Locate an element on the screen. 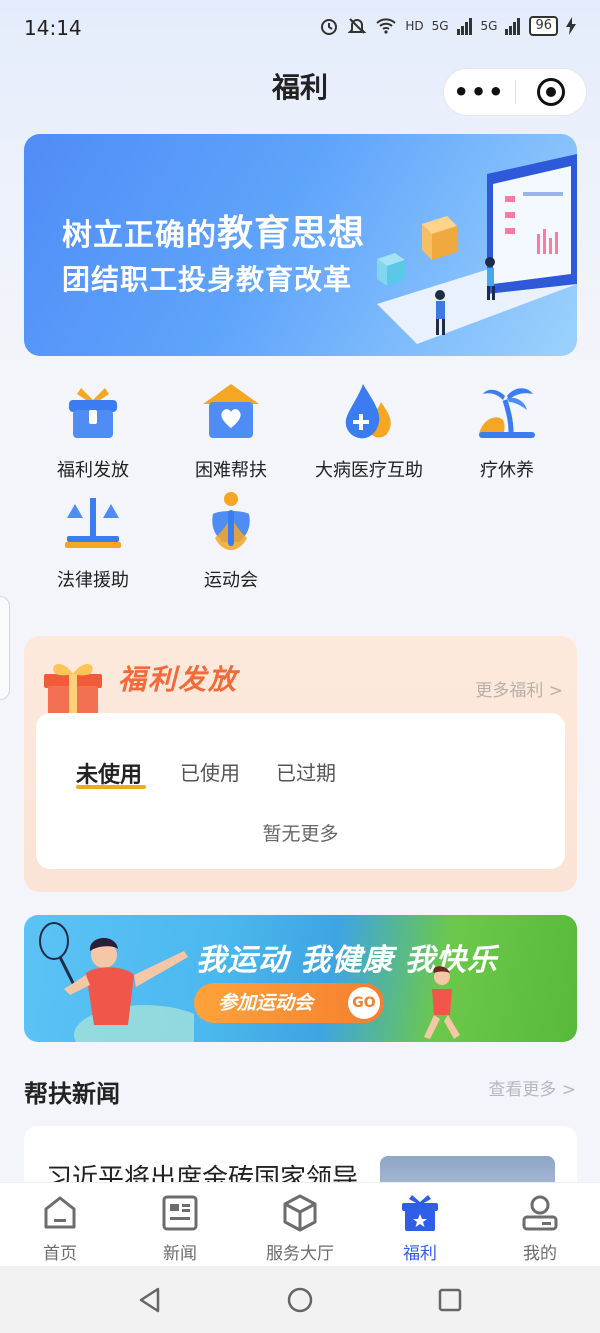 This screenshot has height=1333, width=600. status-bar: 14:14 HD 5G 5G 96 is located at coordinates (300, 28).